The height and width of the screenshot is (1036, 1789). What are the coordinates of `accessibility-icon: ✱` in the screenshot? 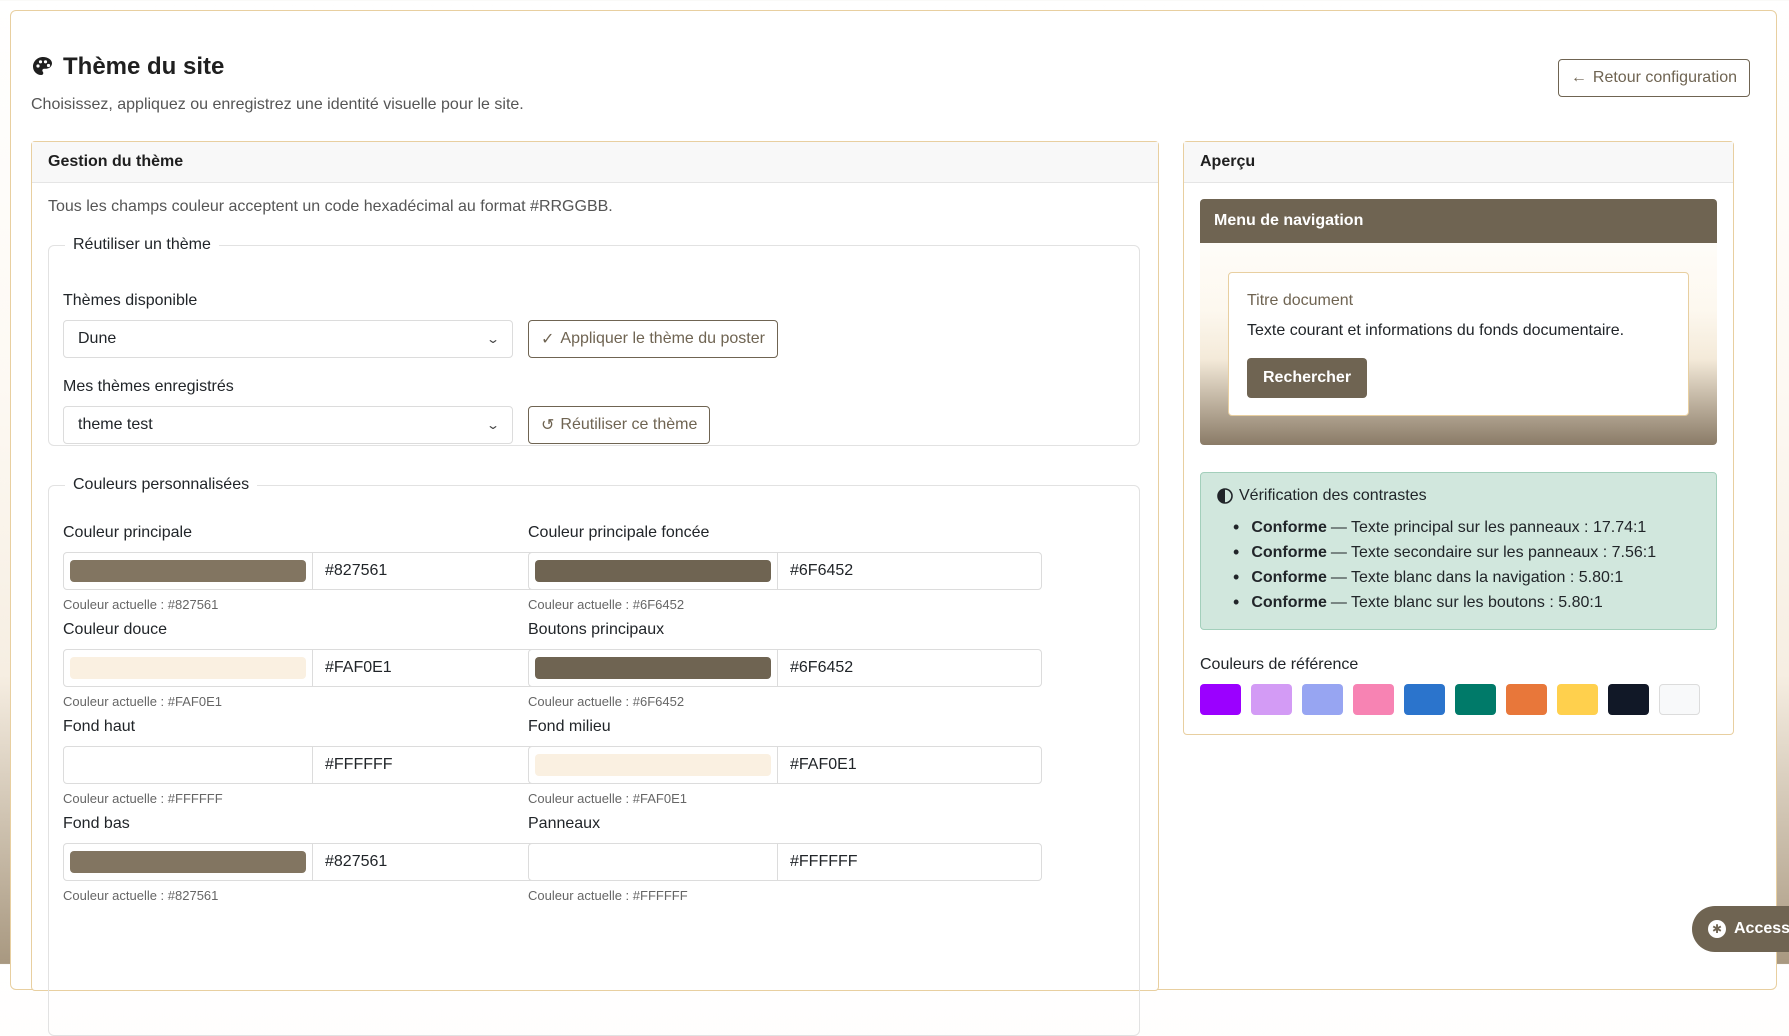 It's located at (1717, 929).